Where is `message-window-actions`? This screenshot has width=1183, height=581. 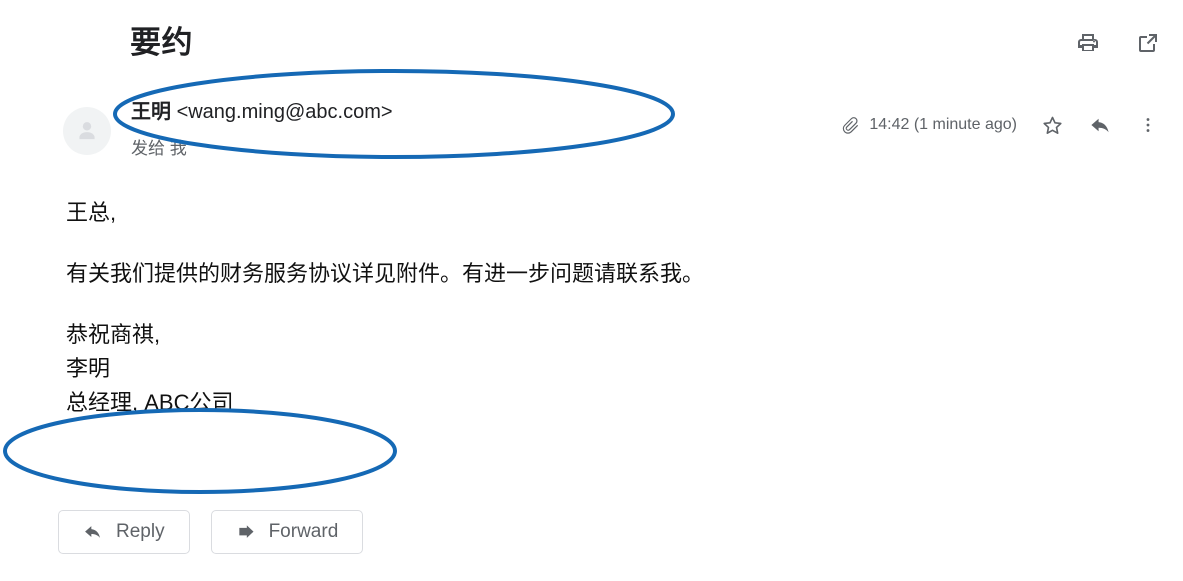
message-window-actions is located at coordinates (1118, 43).